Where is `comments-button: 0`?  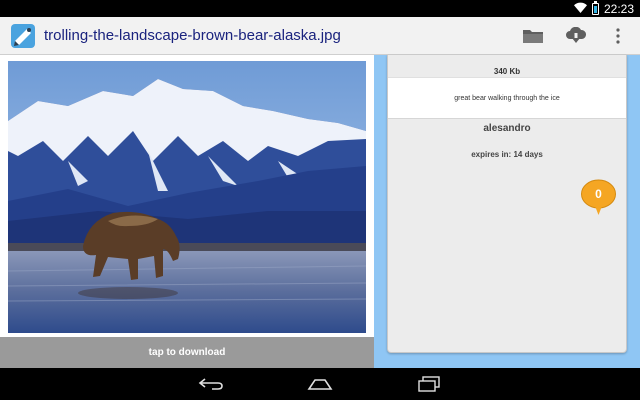 comments-button: 0 is located at coordinates (598, 198).